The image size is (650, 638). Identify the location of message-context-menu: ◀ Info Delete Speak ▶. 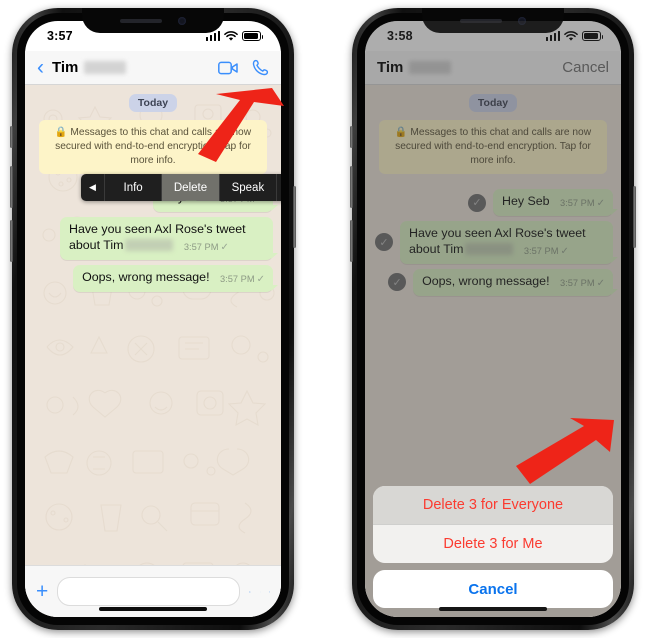
(181, 187).